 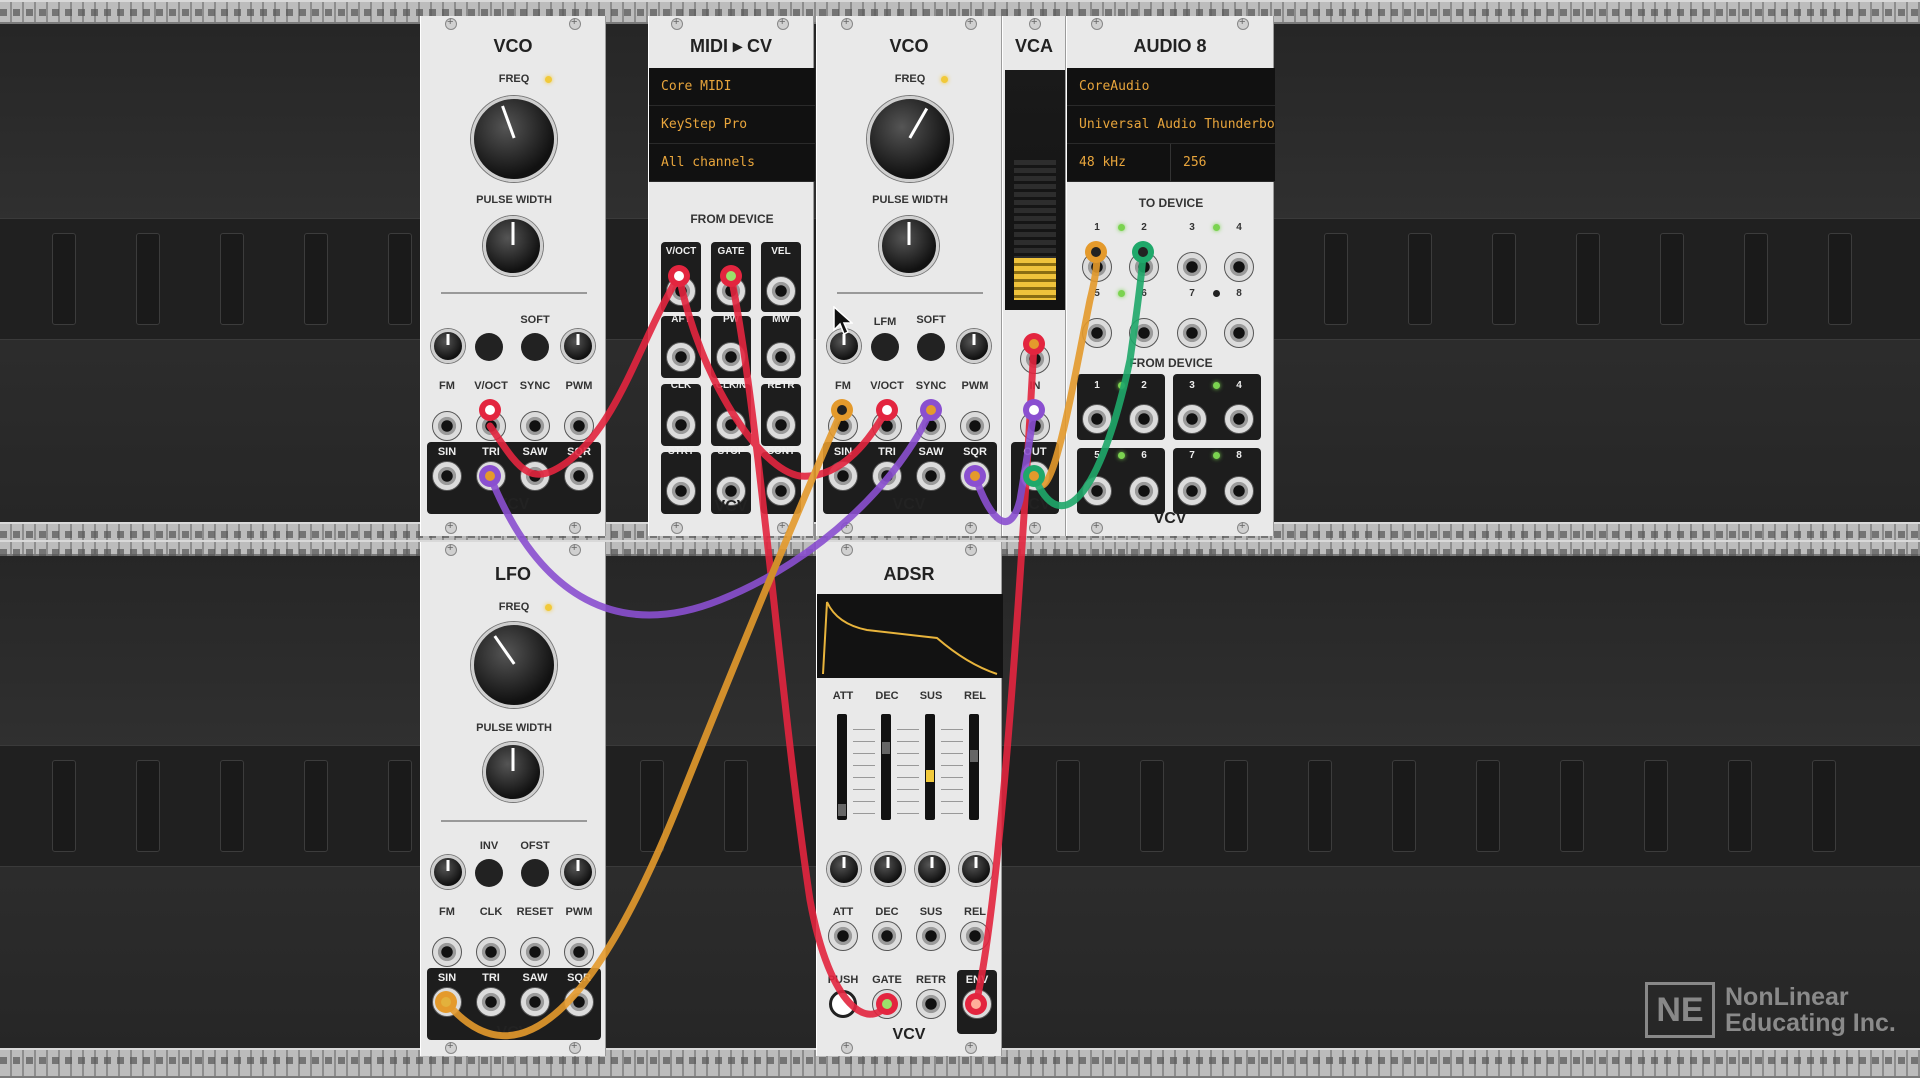 I want to click on clkn-output-jack, so click(x=731, y=425).